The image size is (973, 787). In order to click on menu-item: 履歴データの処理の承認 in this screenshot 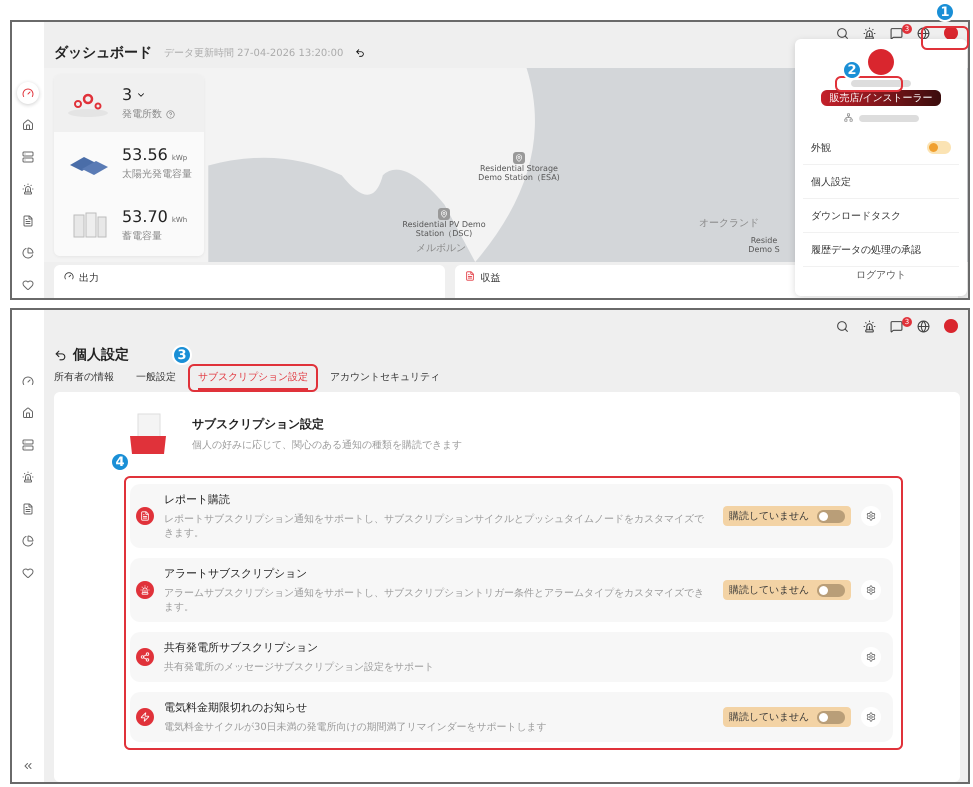, I will do `click(881, 250)`.